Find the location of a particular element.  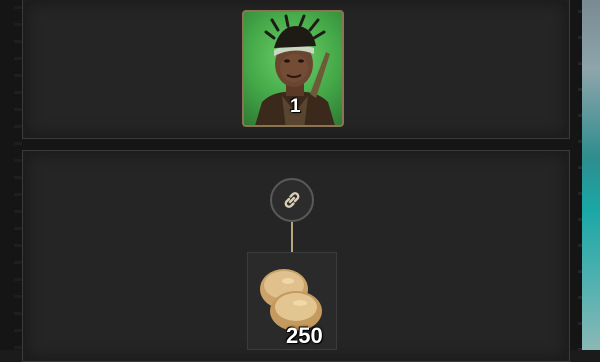

item-card: 250 is located at coordinates (292, 301).